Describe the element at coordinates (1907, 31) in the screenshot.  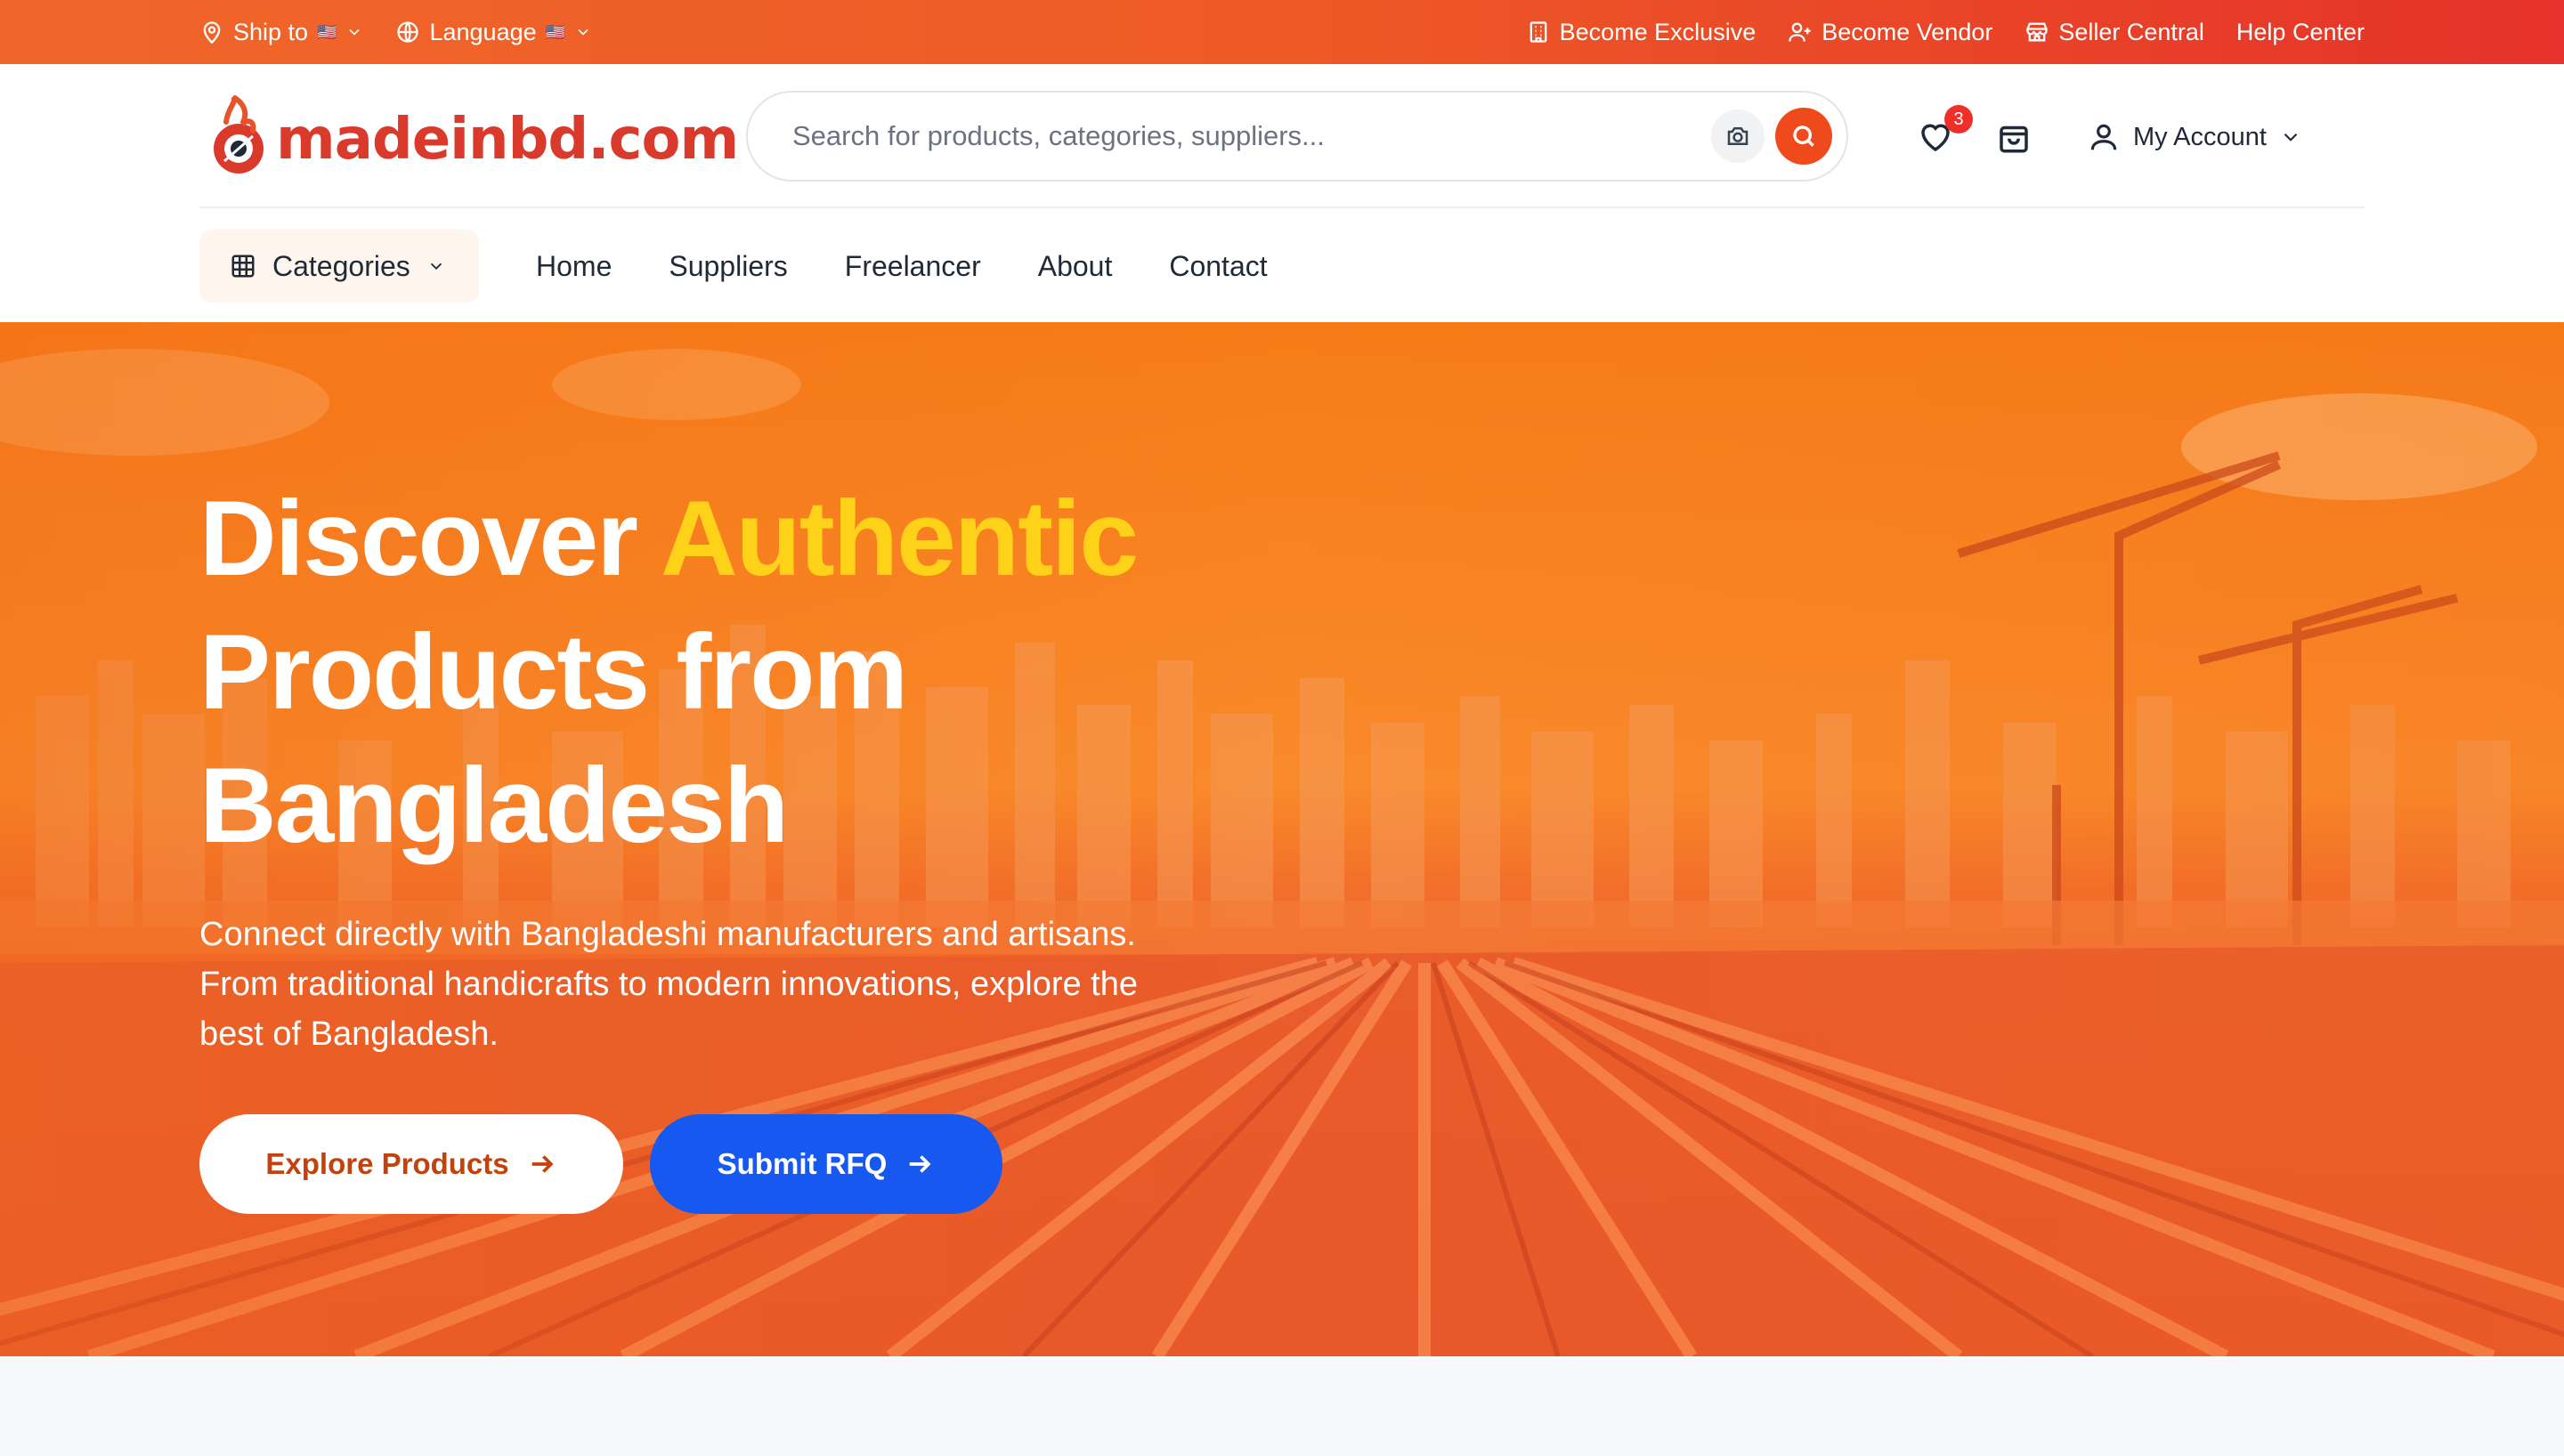
I see `become-vendor-label: Become Vendor` at that location.